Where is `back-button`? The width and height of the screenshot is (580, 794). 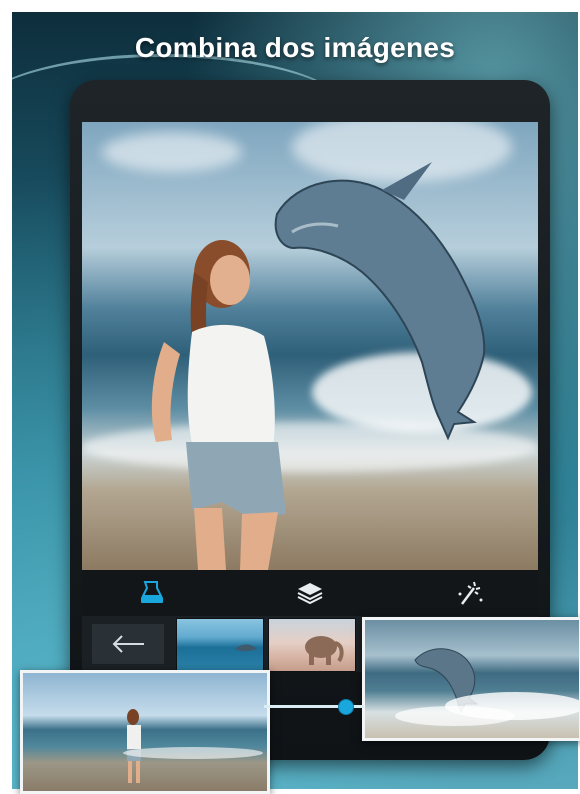 back-button is located at coordinates (128, 644).